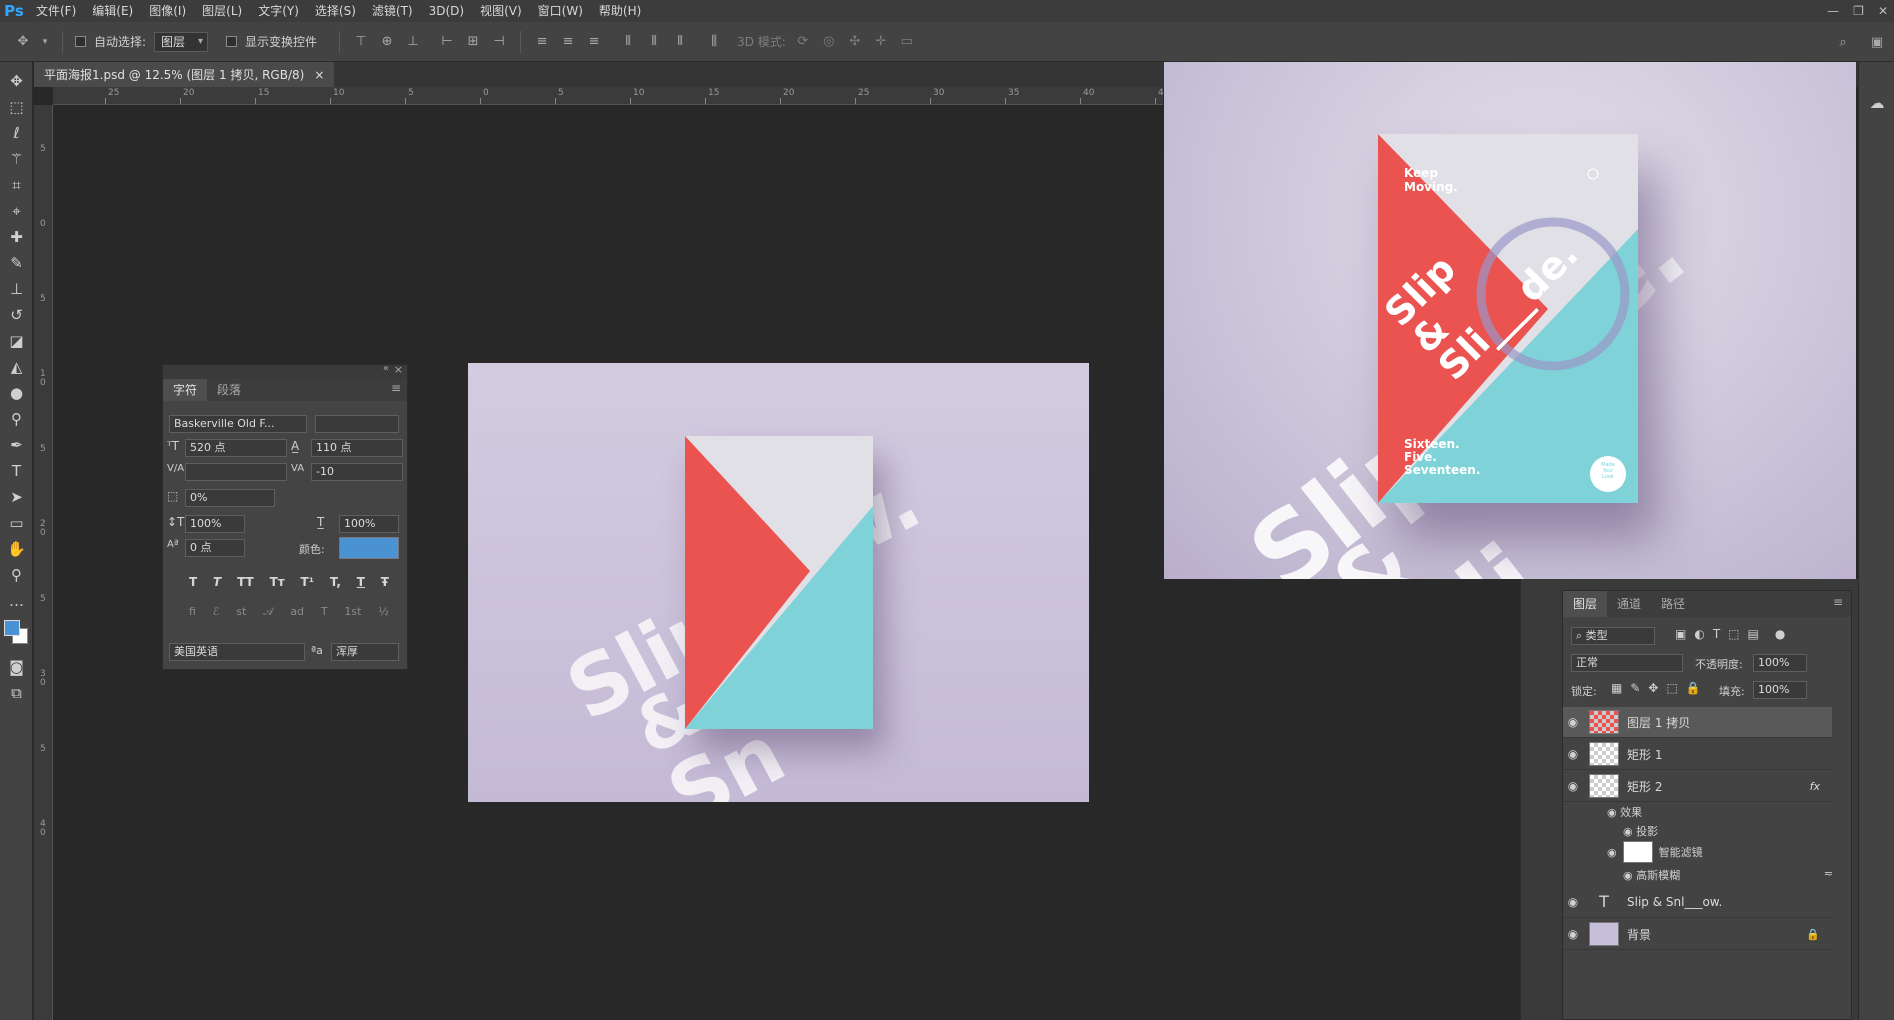 This screenshot has width=1894, height=1020. What do you see at coordinates (1640, 831) in the screenshot?
I see `drop-shadow-row: ◉ 投影` at bounding box center [1640, 831].